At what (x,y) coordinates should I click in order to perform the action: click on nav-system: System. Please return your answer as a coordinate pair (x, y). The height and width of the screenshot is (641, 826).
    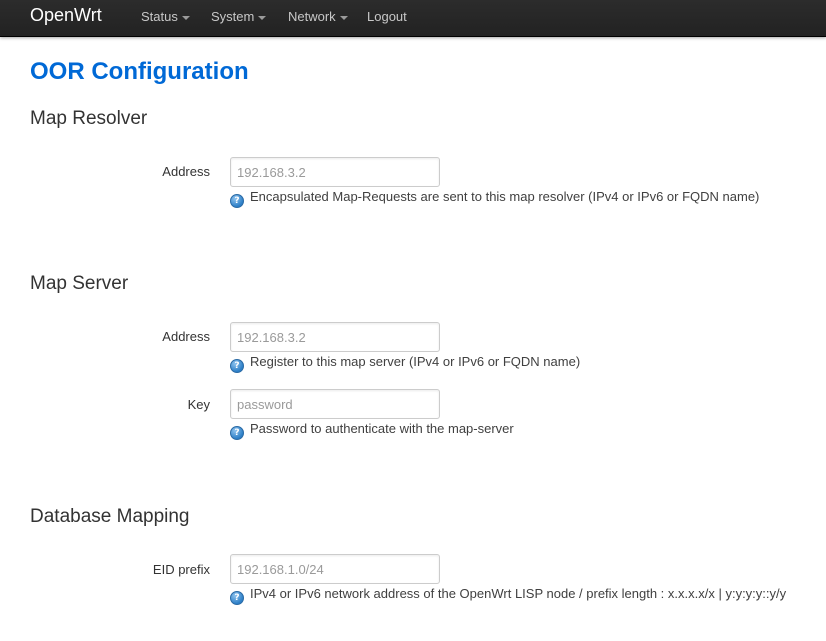
    Looking at the image, I should click on (239, 16).